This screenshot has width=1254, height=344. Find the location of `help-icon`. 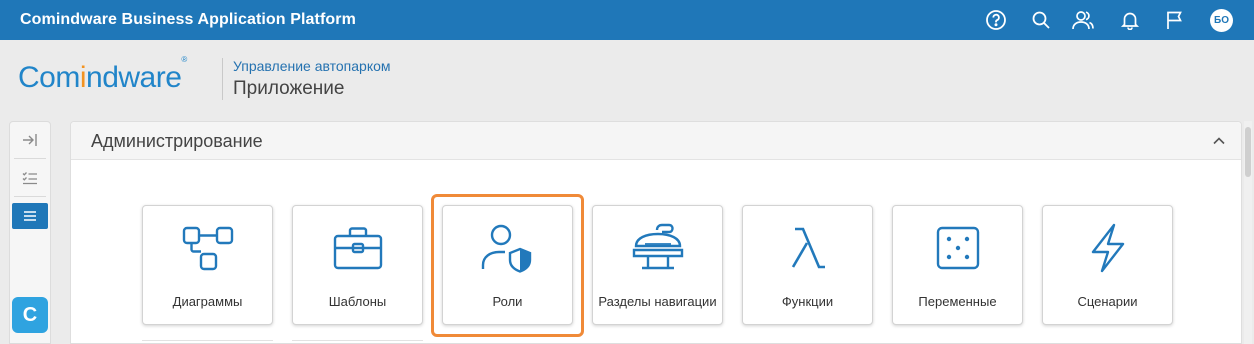

help-icon is located at coordinates (996, 20).